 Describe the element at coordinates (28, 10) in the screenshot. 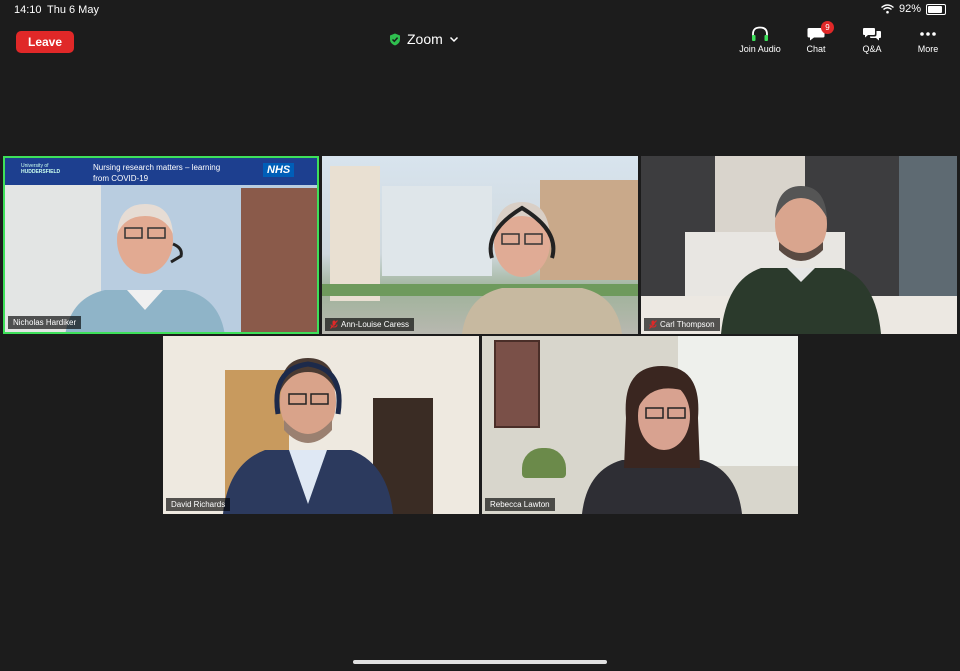

I see `status-time: 14:10` at that location.